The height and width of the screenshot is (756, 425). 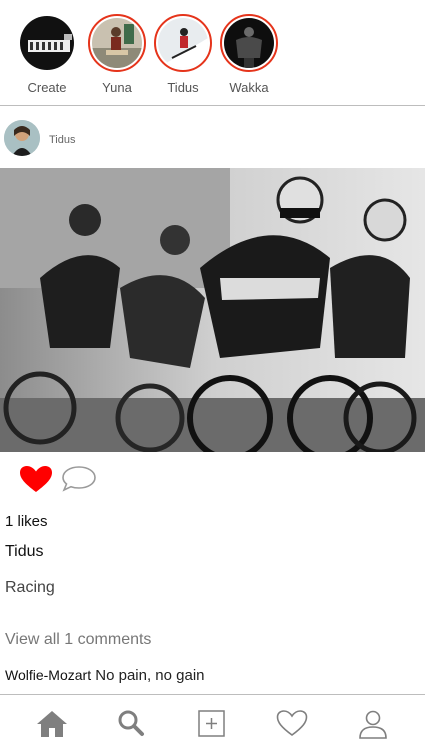 I want to click on story-label: Yuna, so click(x=117, y=87).